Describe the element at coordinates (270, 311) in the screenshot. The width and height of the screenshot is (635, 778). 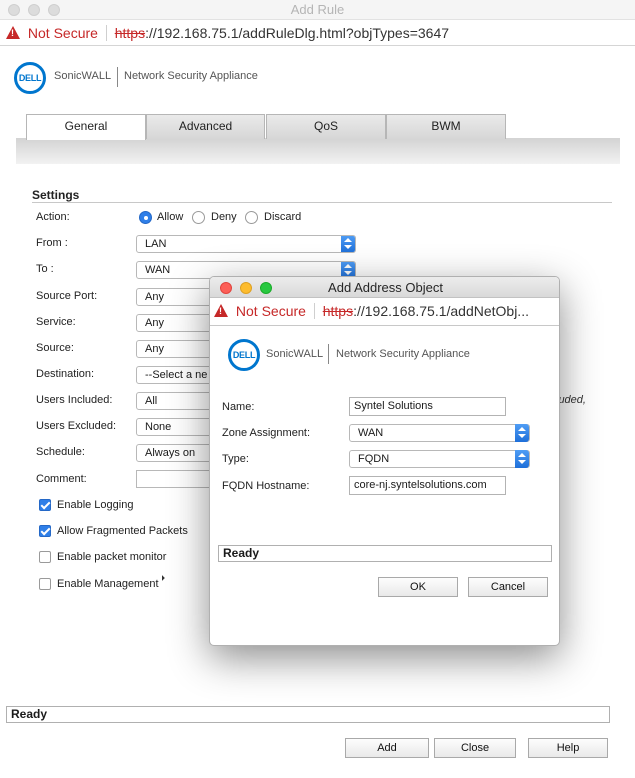
I see `dialog-not-secure-label: Not Secure` at that location.